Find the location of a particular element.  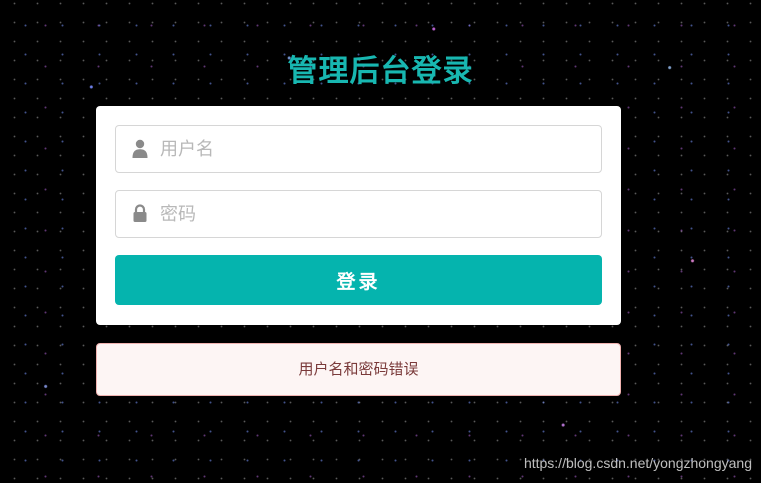

password-input is located at coordinates (375, 214).